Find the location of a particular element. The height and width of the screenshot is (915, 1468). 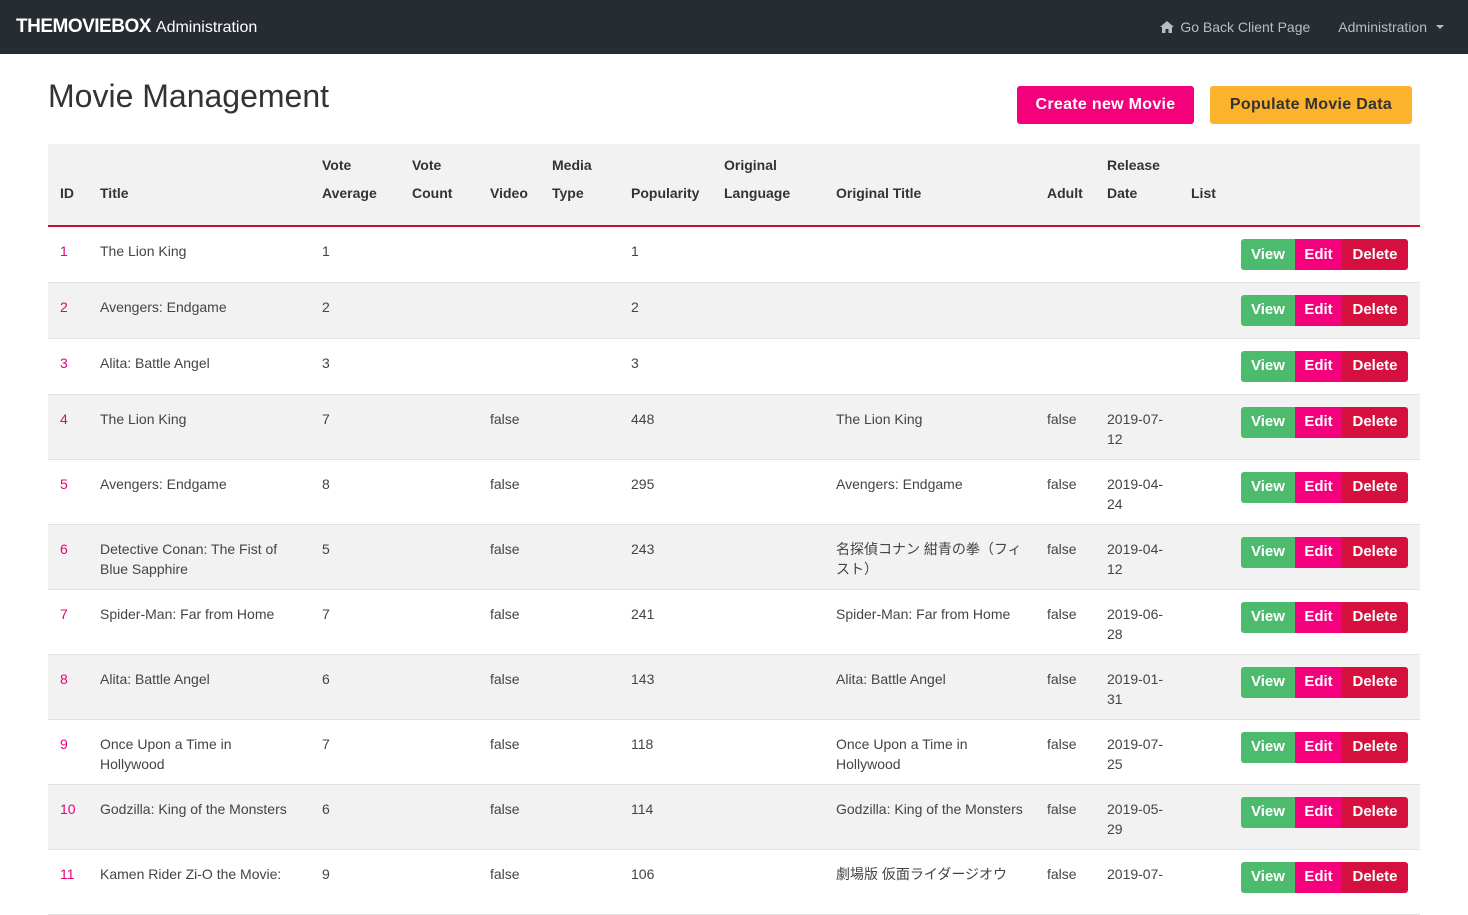

cell-vote-average: 2 is located at coordinates (326, 306).